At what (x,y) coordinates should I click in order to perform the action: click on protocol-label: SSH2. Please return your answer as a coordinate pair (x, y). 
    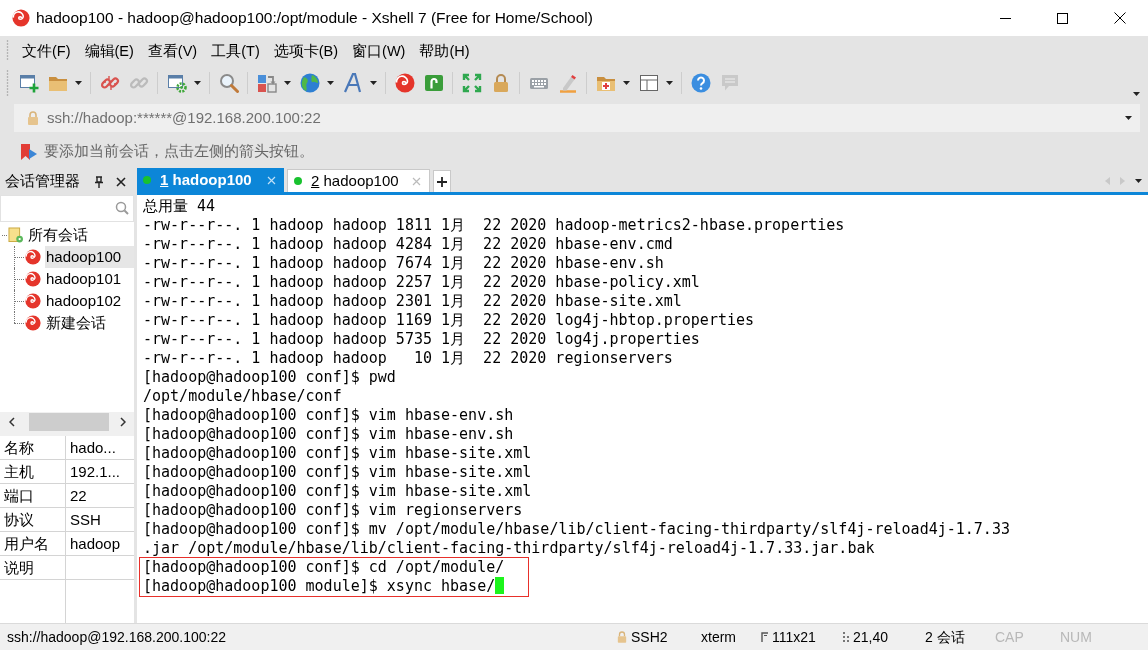
    Looking at the image, I should click on (649, 637).